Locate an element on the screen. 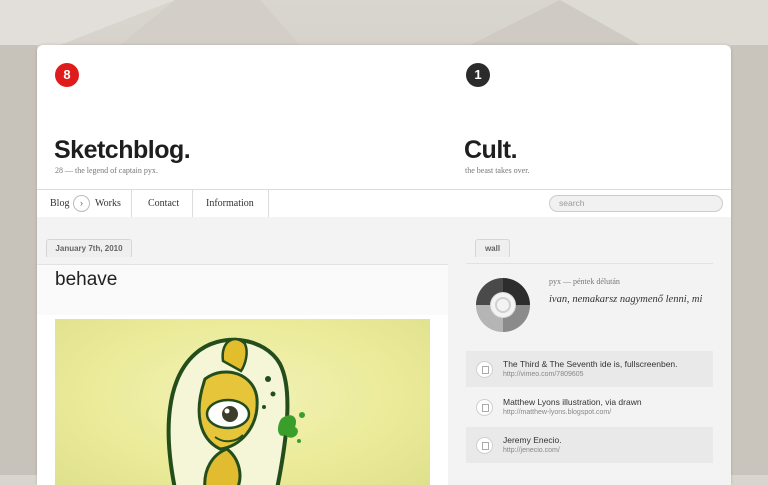  notification-badge-sketchblog: 8 is located at coordinates (67, 75).